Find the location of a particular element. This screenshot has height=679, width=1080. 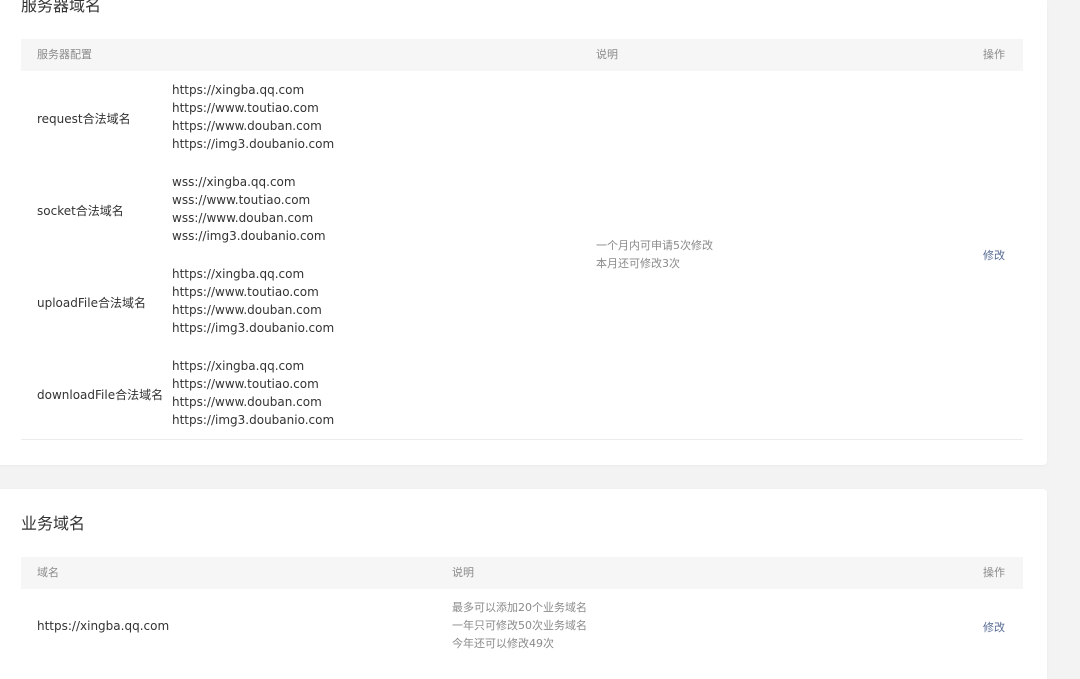

domain-url: wss://www.toutiao.com is located at coordinates (241, 200).